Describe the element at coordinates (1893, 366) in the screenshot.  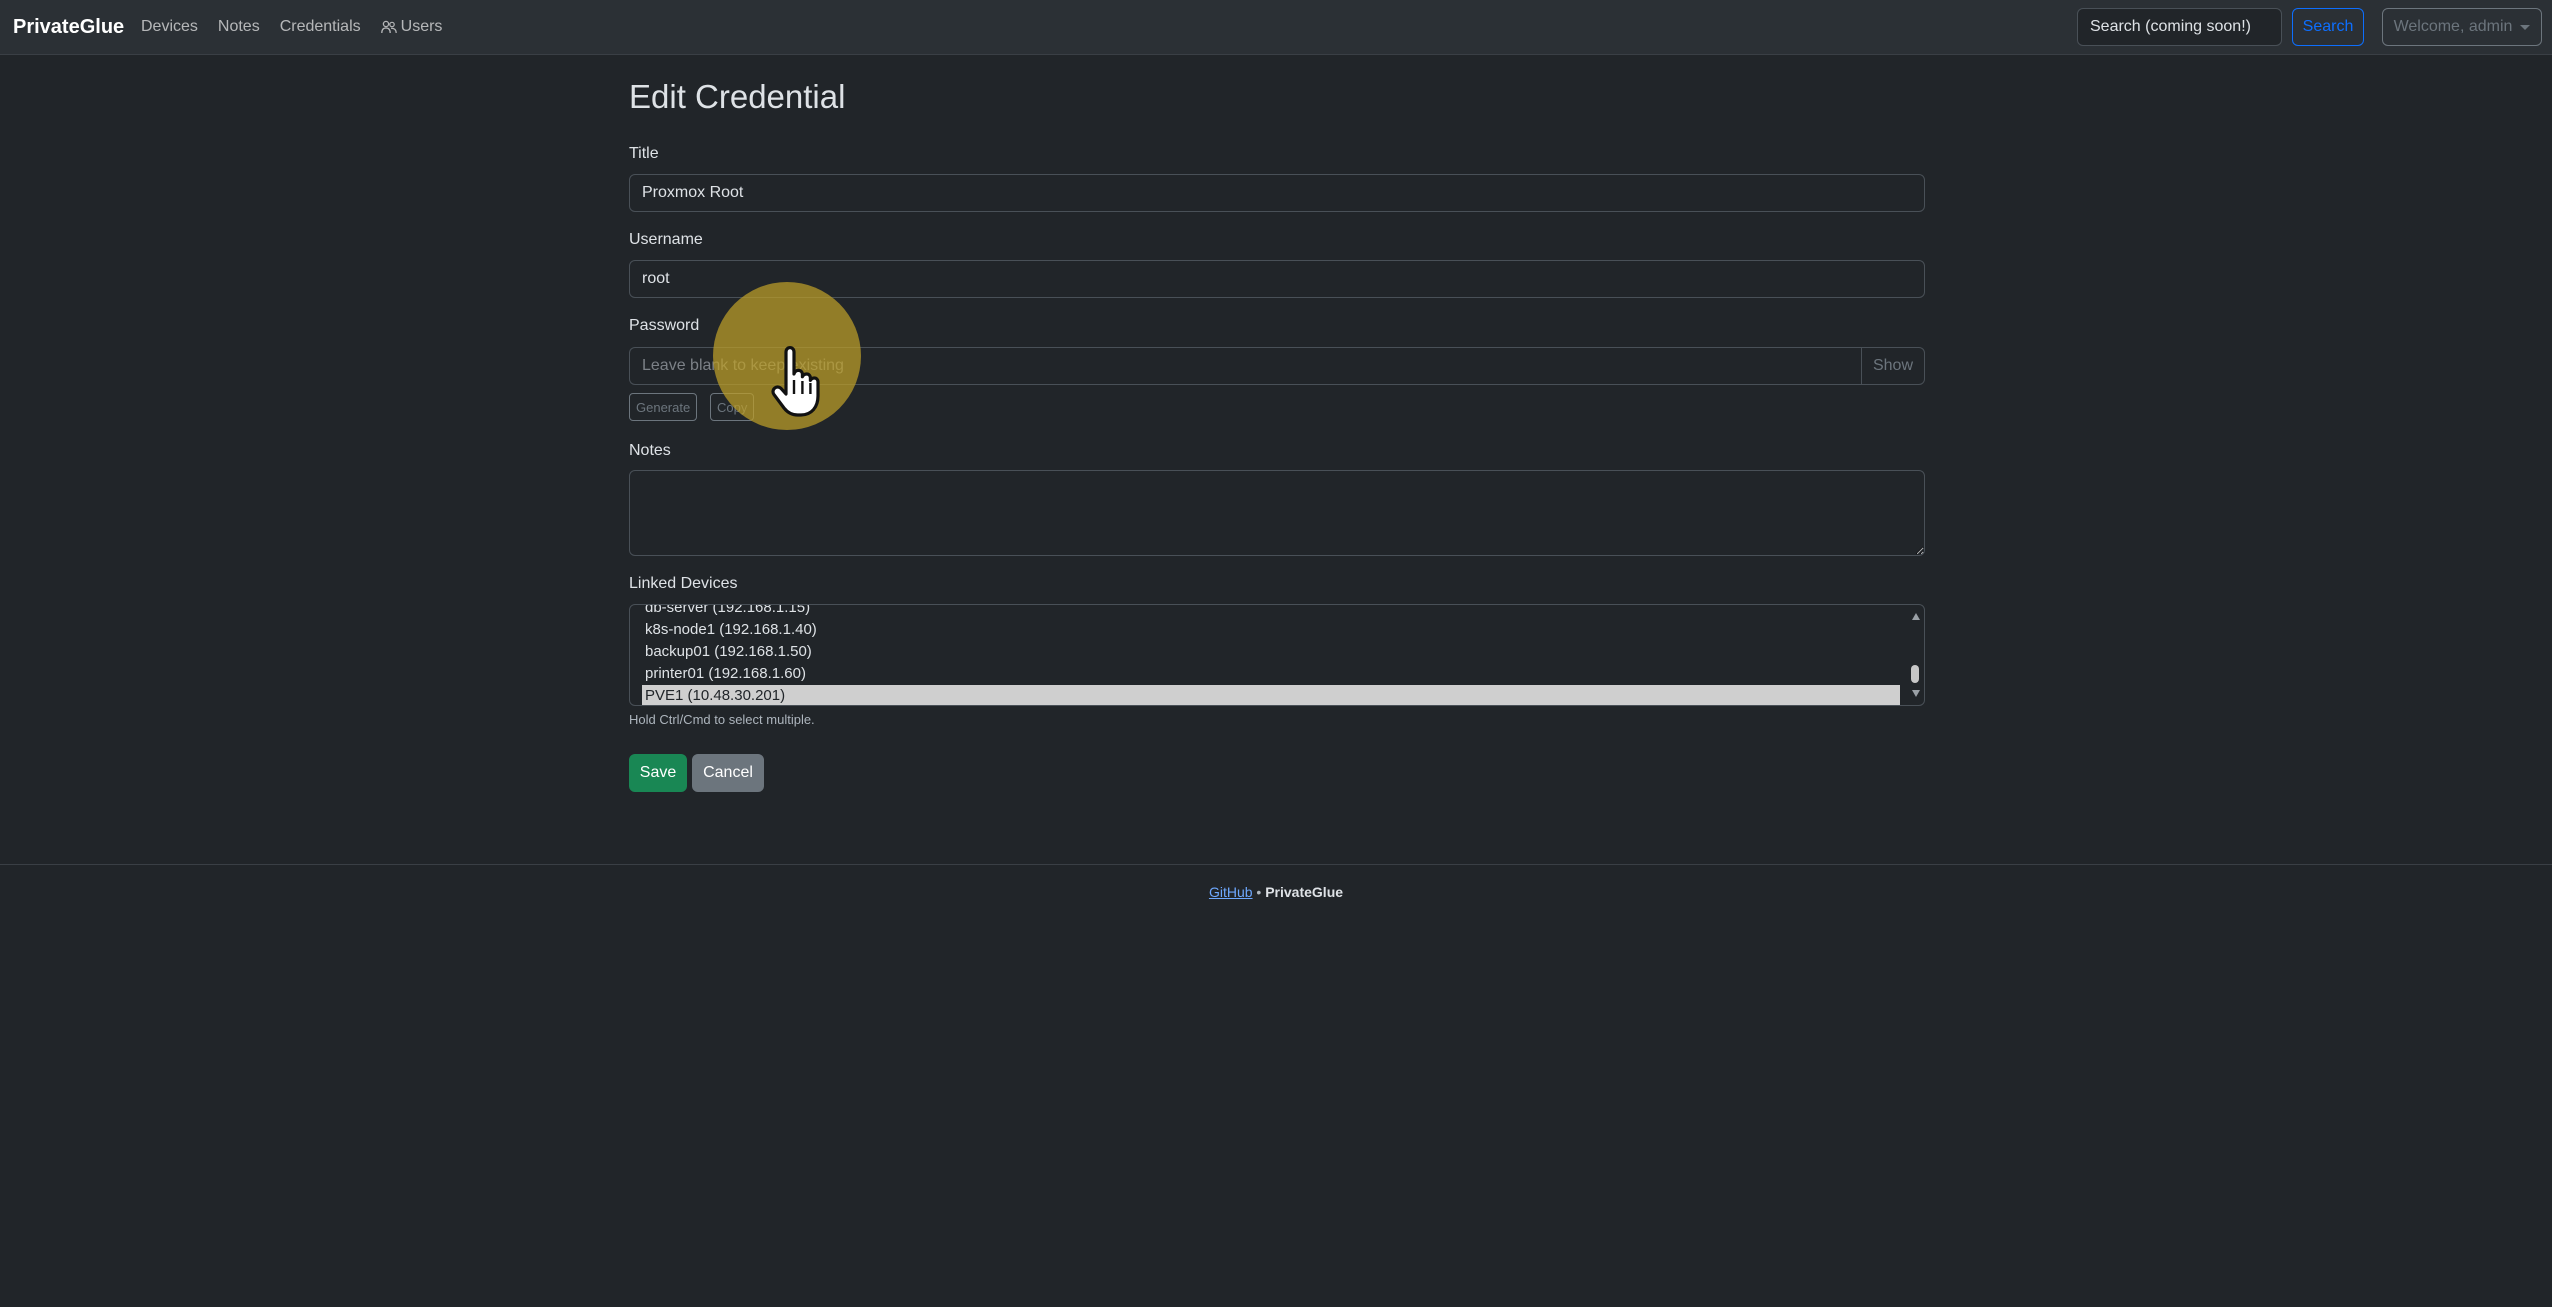
I see `show-password-button: Show` at that location.